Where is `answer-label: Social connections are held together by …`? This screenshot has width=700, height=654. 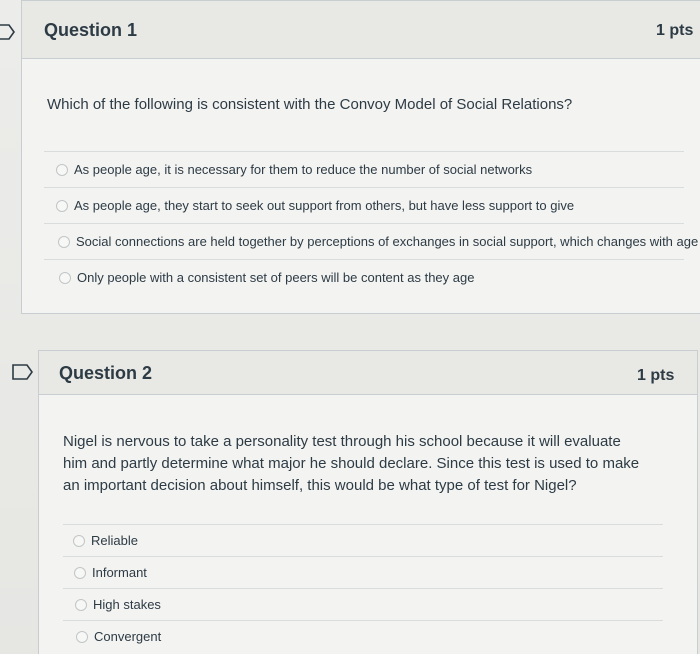 answer-label: Social connections are held together by … is located at coordinates (387, 241).